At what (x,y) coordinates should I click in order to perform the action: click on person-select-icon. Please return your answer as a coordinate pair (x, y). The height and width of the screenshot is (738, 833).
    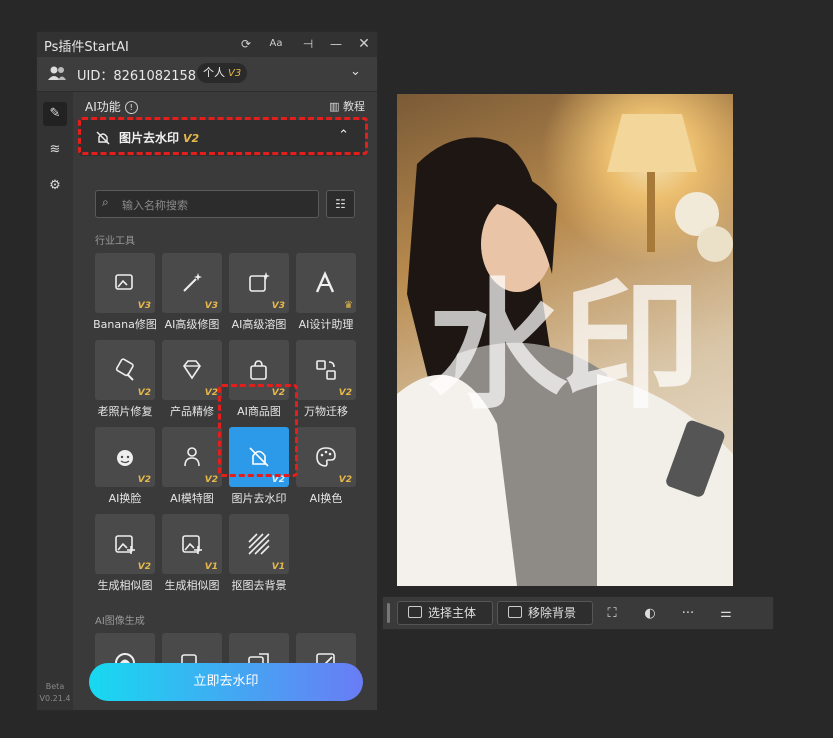
    Looking at the image, I should click on (415, 612).